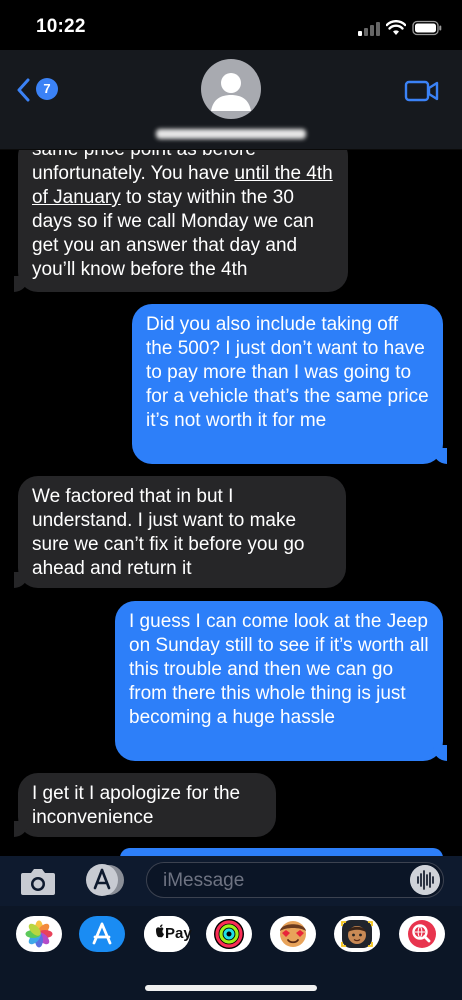 This screenshot has width=462, height=1000. Describe the element at coordinates (61, 26) in the screenshot. I see `status-time: 10:22` at that location.